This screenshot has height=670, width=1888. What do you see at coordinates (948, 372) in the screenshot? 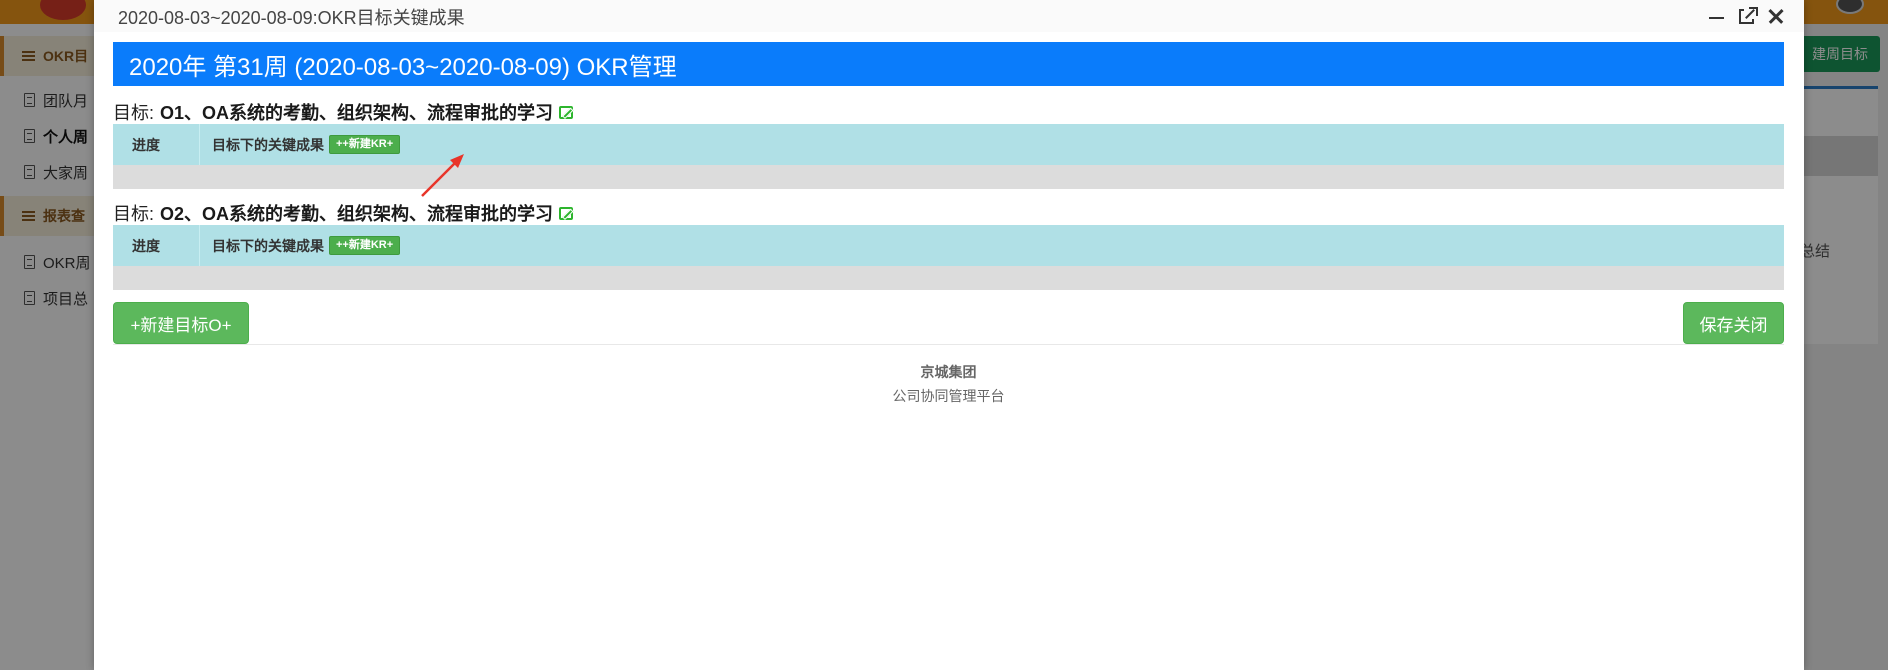
I see `footer-company: 京城集团` at bounding box center [948, 372].